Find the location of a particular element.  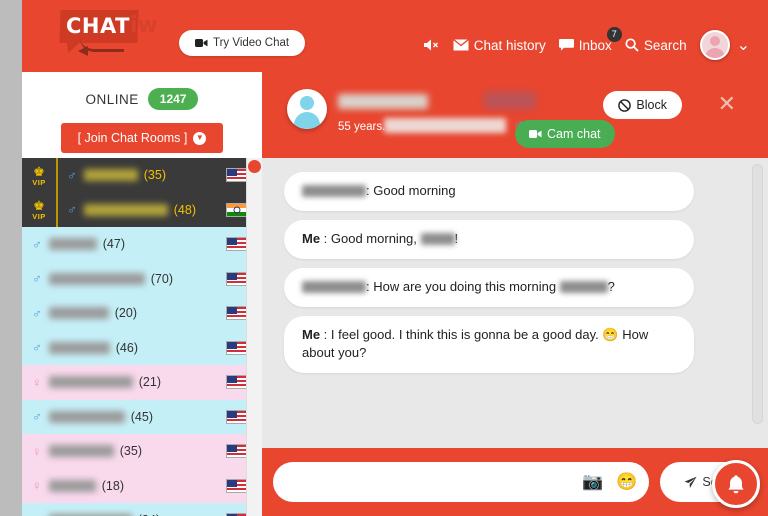

user-age: (45) is located at coordinates (141, 416).